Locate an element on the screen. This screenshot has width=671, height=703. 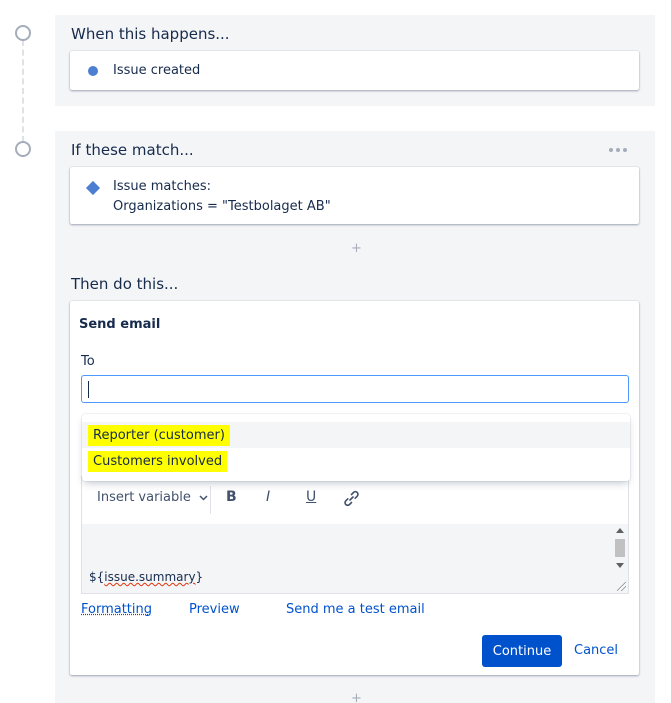
to-label: To is located at coordinates (88, 361).